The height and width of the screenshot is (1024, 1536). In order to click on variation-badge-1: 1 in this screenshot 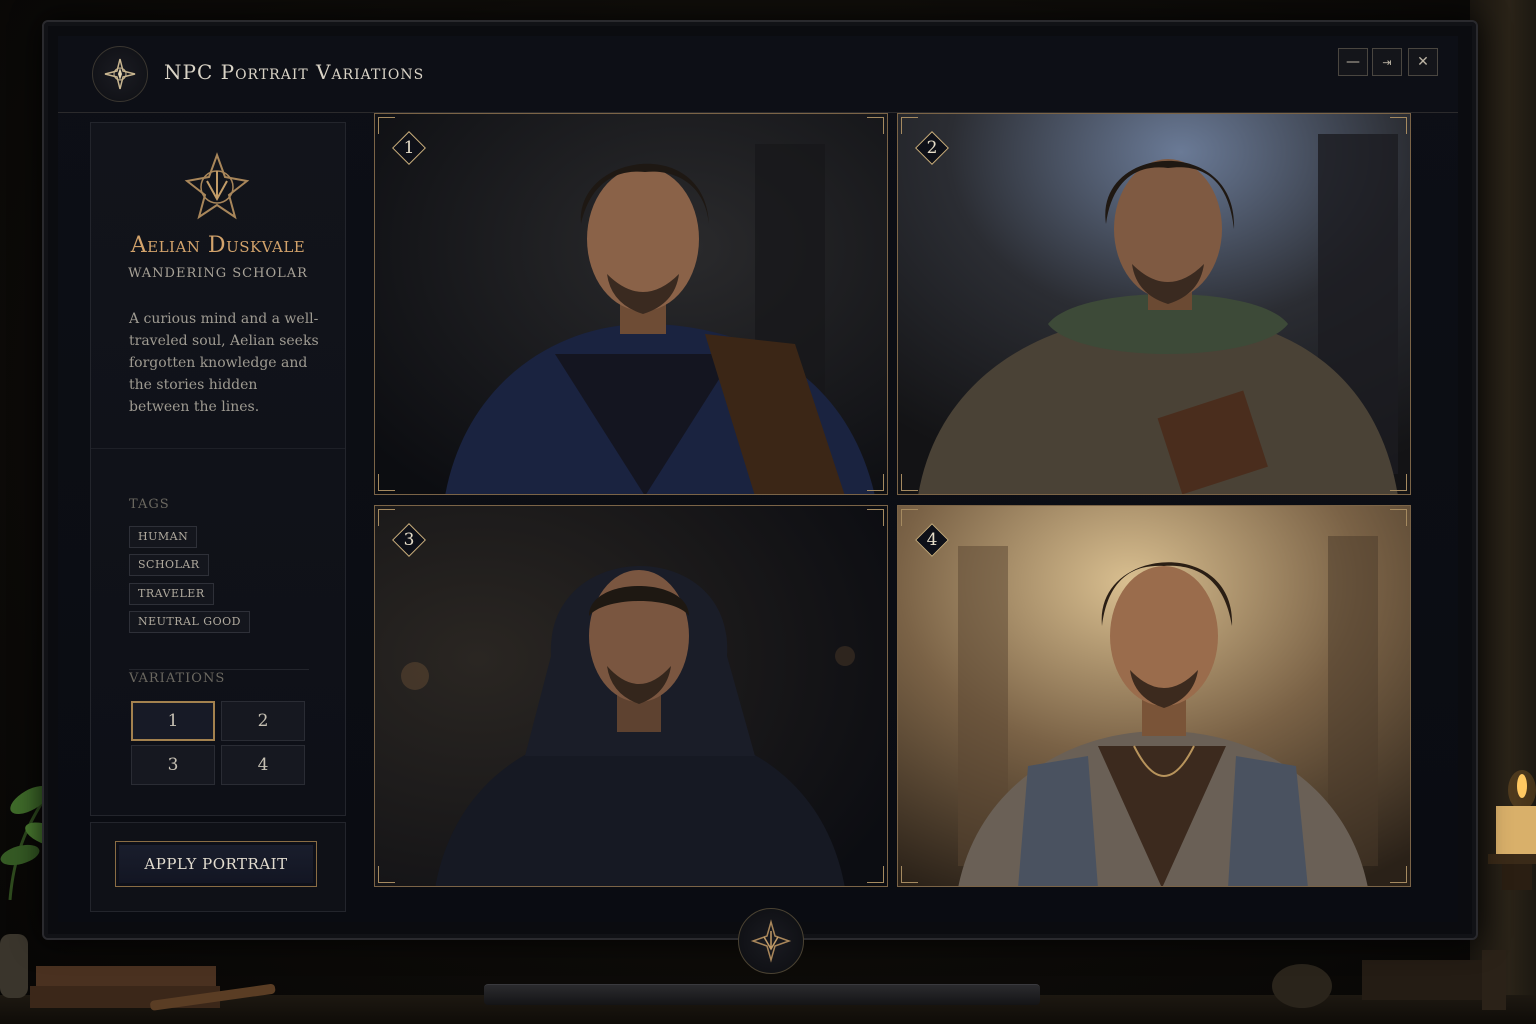, I will do `click(409, 148)`.